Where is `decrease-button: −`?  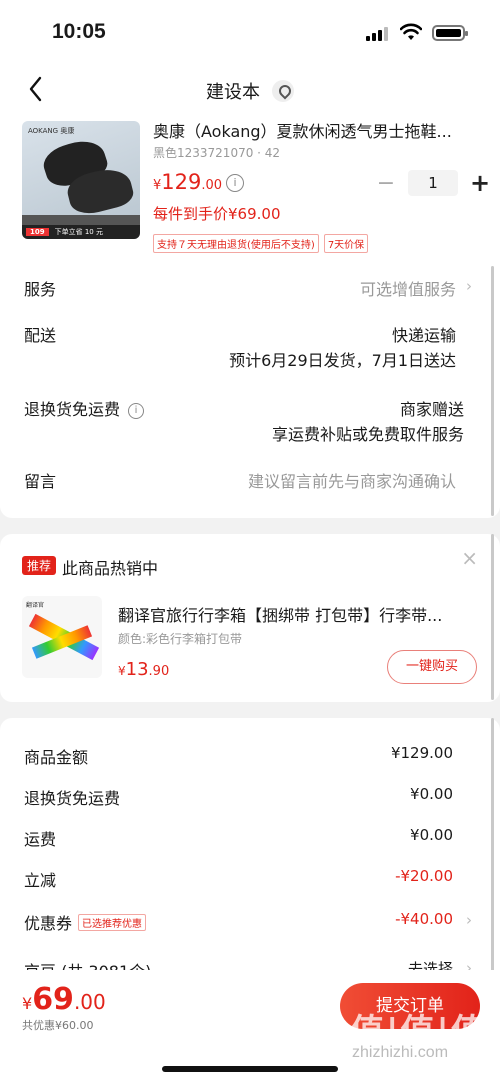 decrease-button: − is located at coordinates (386, 183).